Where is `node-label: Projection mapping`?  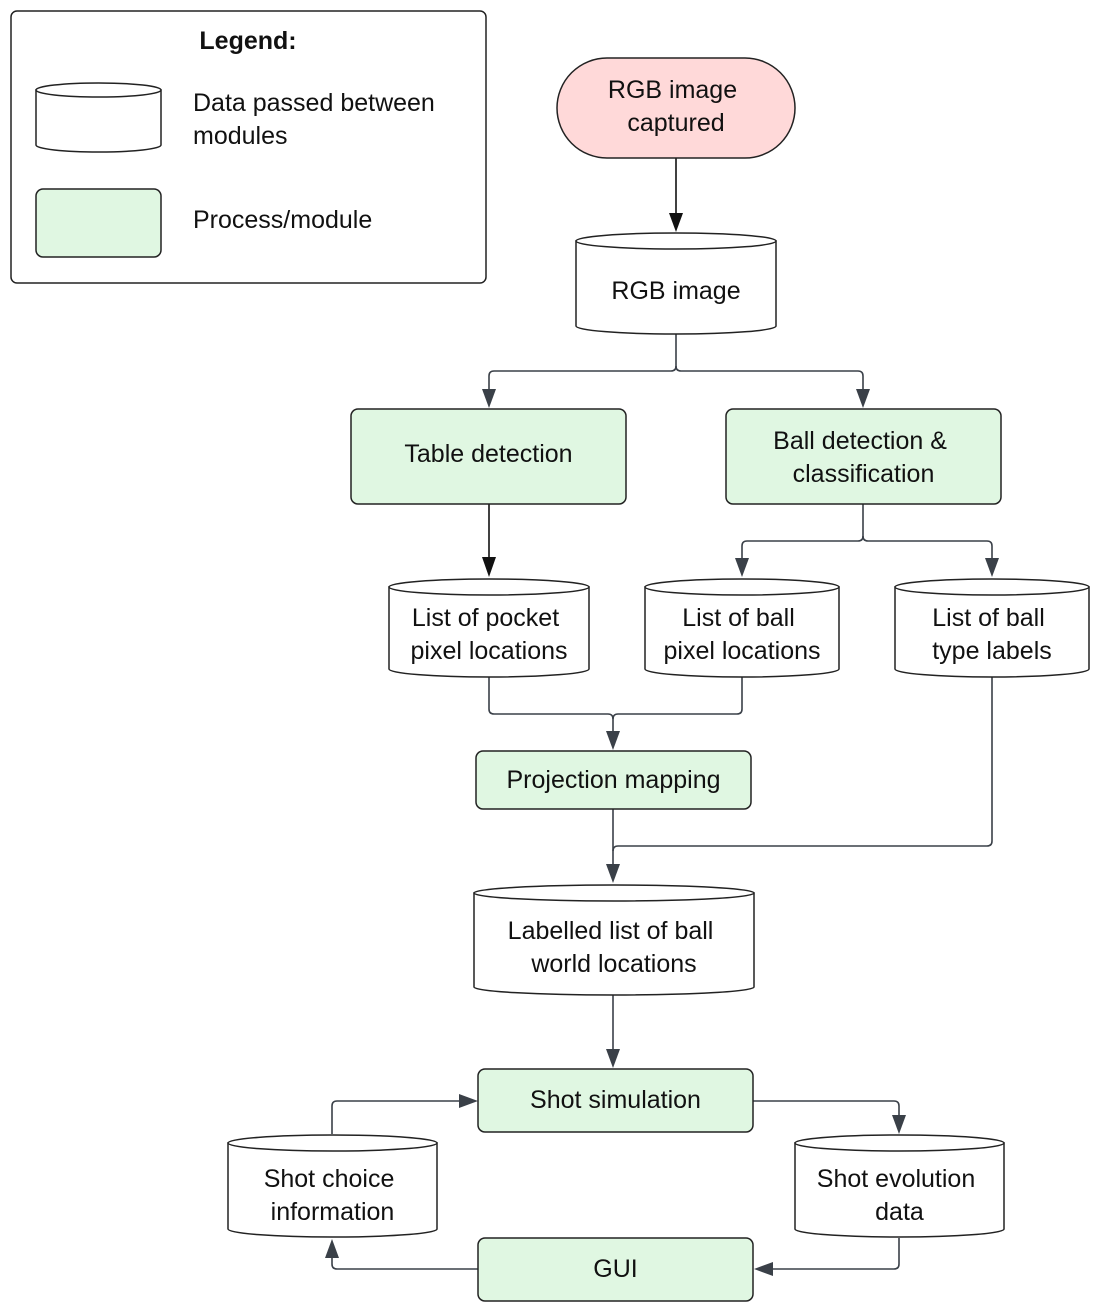
node-label: Projection mapping is located at coordinates (613, 780).